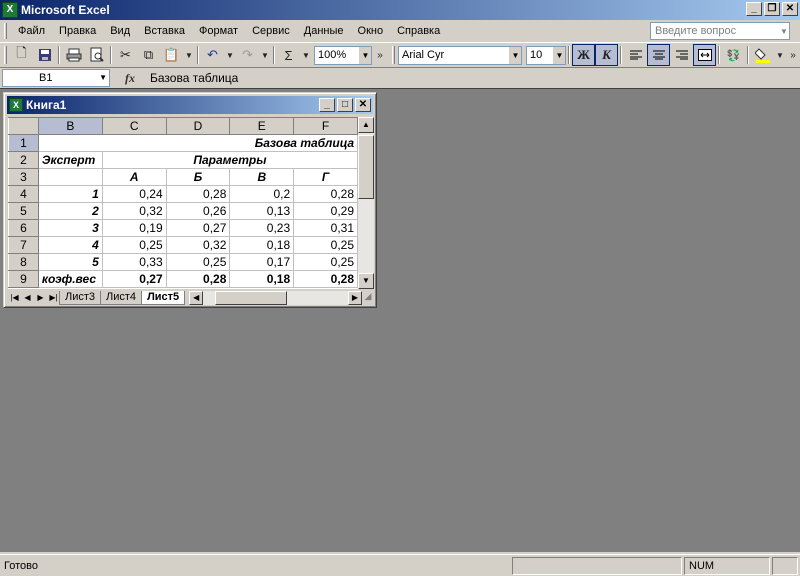 The height and width of the screenshot is (576, 800). What do you see at coordinates (70, 245) in the screenshot?
I see `expert-number-cell: 4` at bounding box center [70, 245].